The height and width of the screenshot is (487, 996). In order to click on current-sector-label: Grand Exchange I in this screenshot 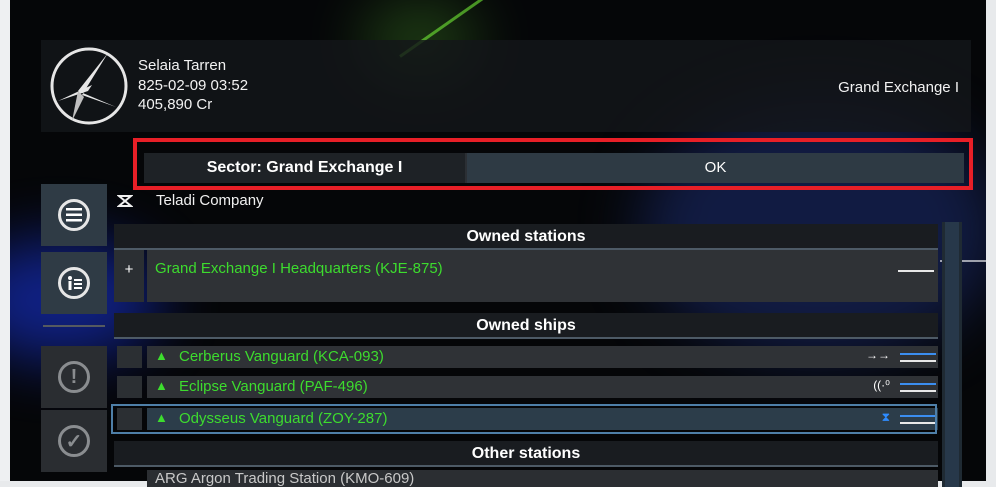, I will do `click(898, 87)`.